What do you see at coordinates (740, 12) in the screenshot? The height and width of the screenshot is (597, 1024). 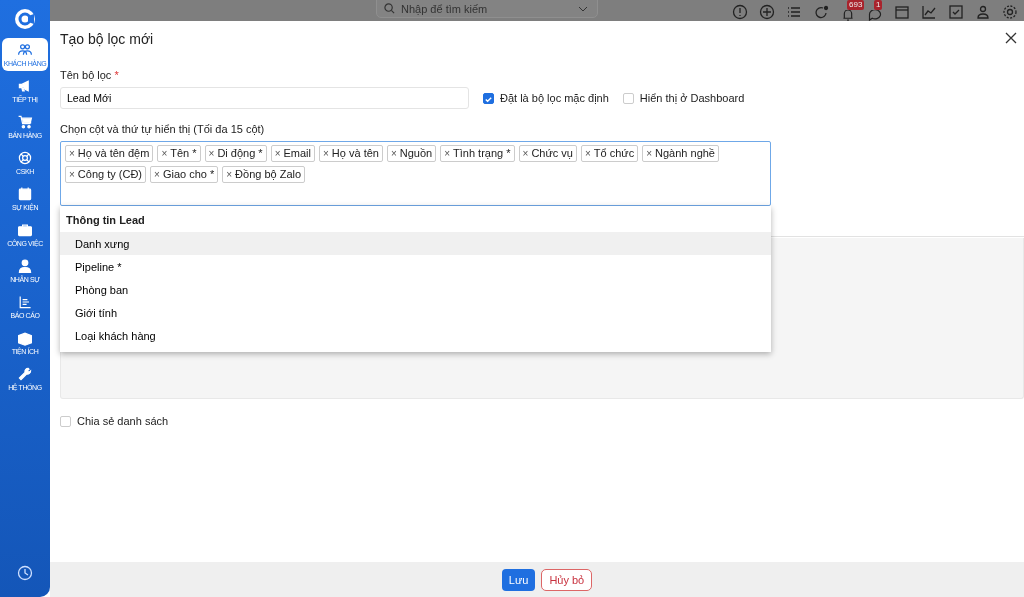 I see `info-icon` at bounding box center [740, 12].